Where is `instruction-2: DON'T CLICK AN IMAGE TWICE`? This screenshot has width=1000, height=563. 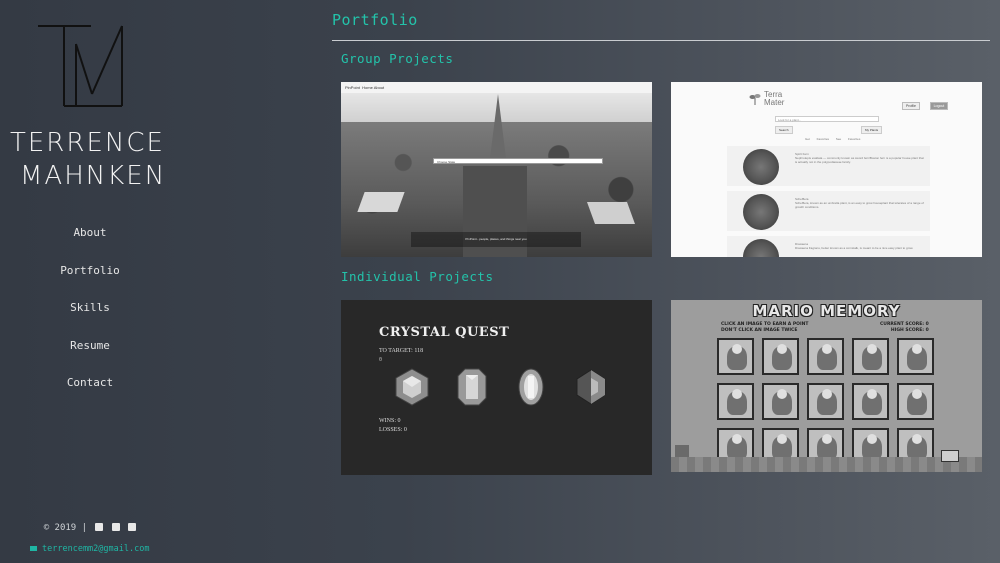
instruction-2: DON'T CLICK AN IMAGE TWICE is located at coordinates (759, 330).